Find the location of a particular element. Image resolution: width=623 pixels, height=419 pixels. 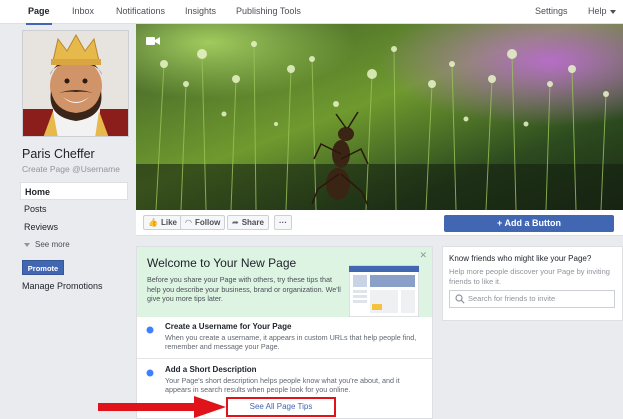

share-label: Share is located at coordinates (252, 222).